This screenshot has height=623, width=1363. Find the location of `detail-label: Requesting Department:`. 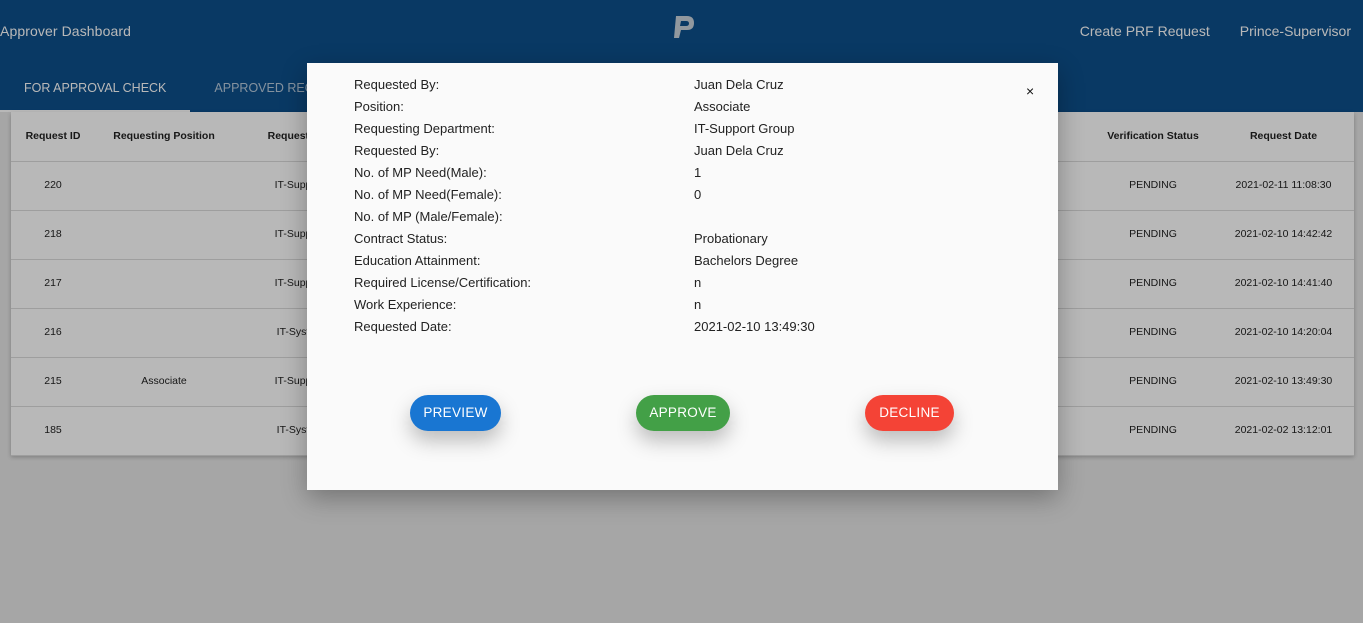

detail-label: Requesting Department: is located at coordinates (424, 128).